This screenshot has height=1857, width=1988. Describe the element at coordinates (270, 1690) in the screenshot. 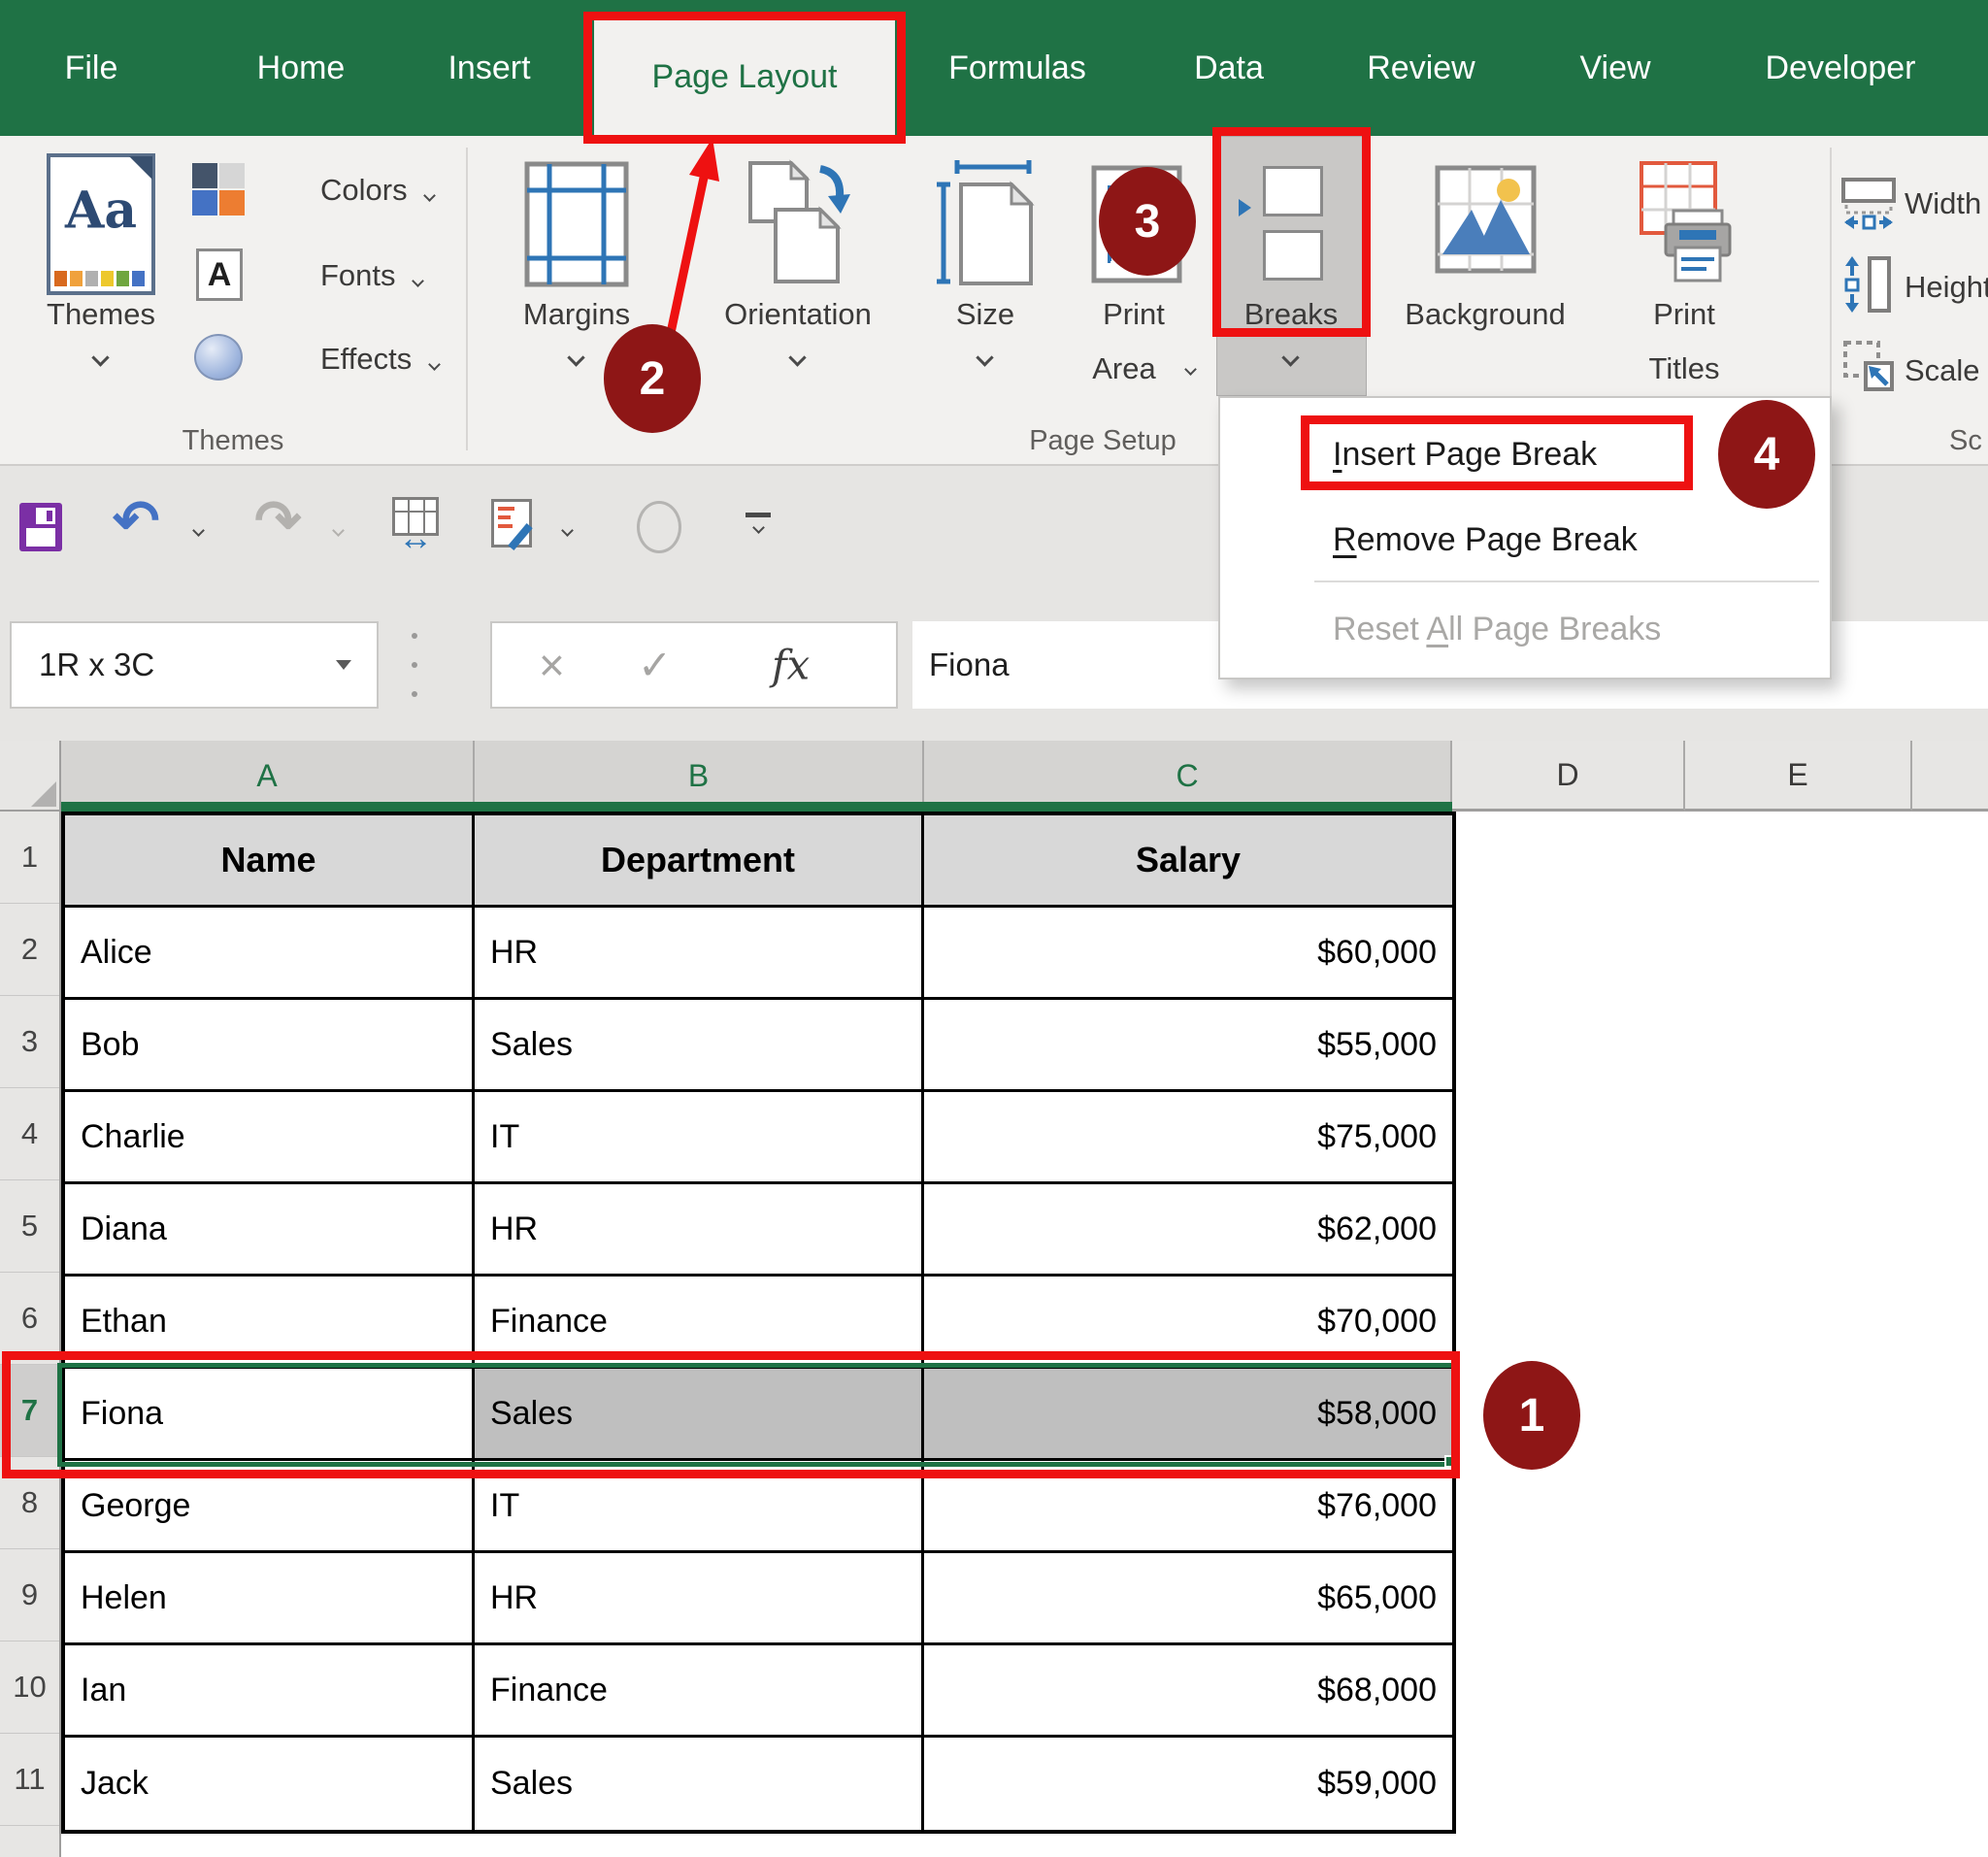

I see `cell-a10: Ian` at that location.